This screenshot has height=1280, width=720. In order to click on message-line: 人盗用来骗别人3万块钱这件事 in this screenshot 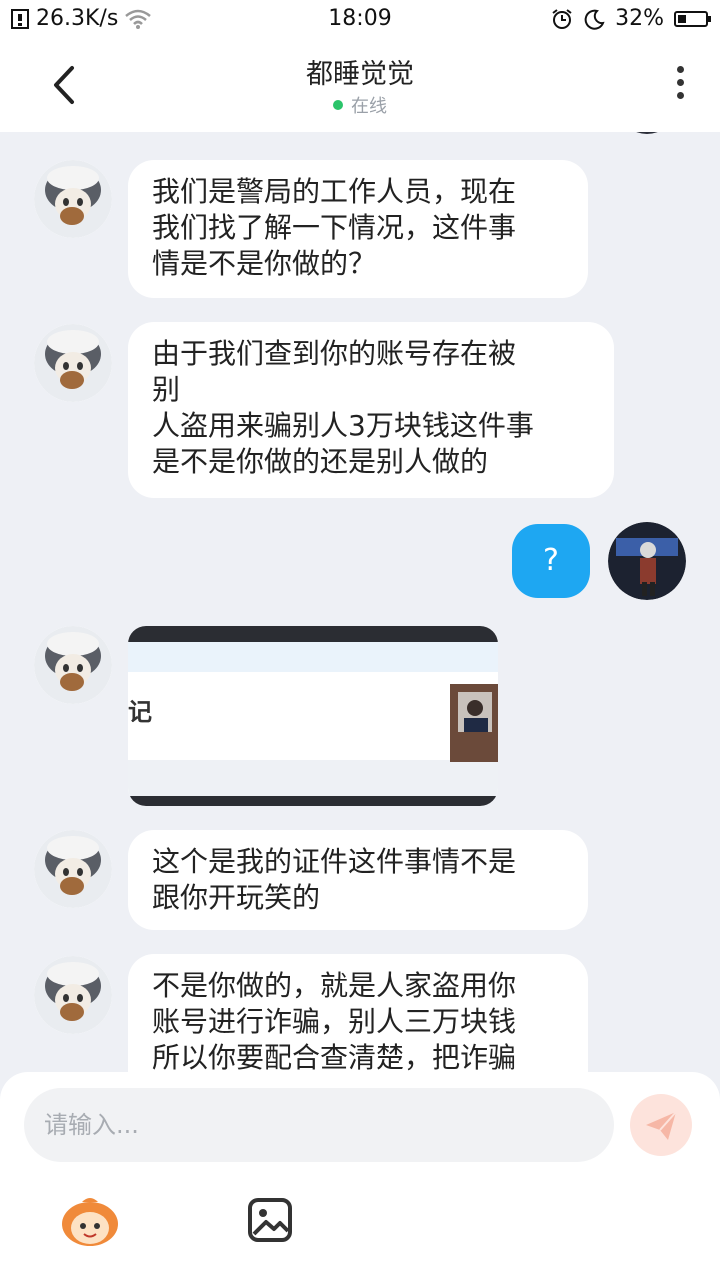, I will do `click(343, 425)`.